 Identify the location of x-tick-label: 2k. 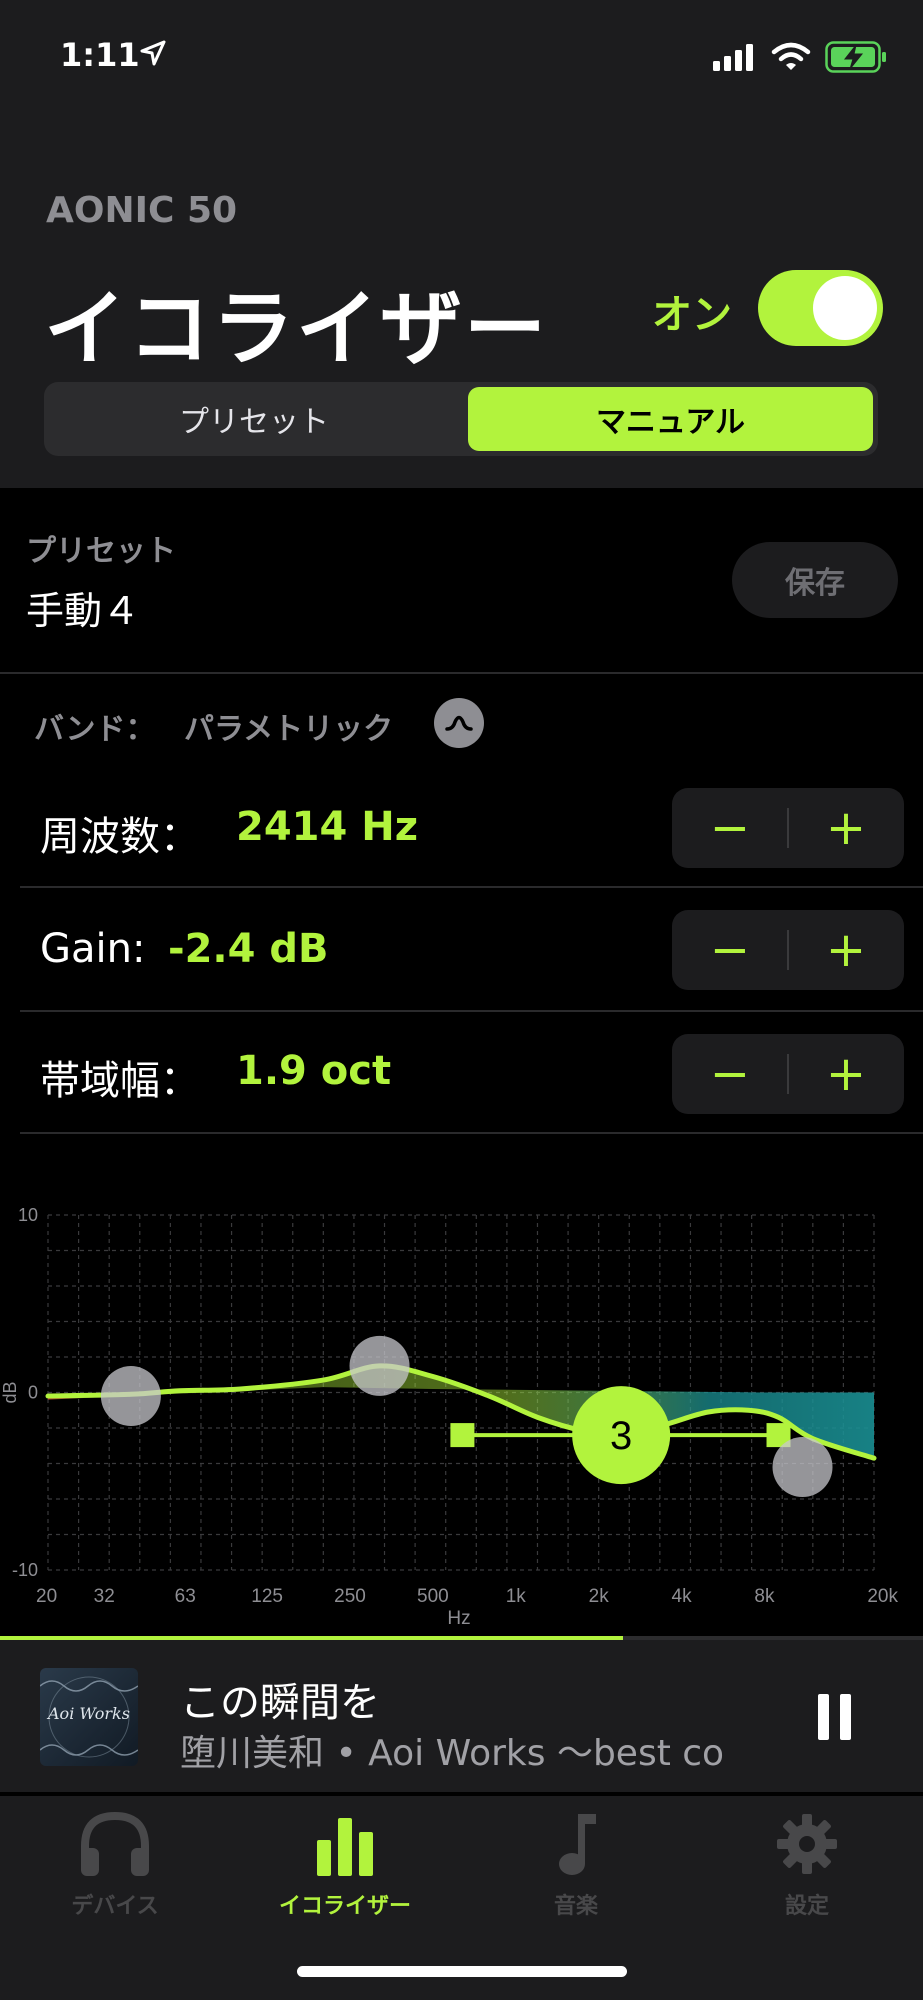
(599, 1596).